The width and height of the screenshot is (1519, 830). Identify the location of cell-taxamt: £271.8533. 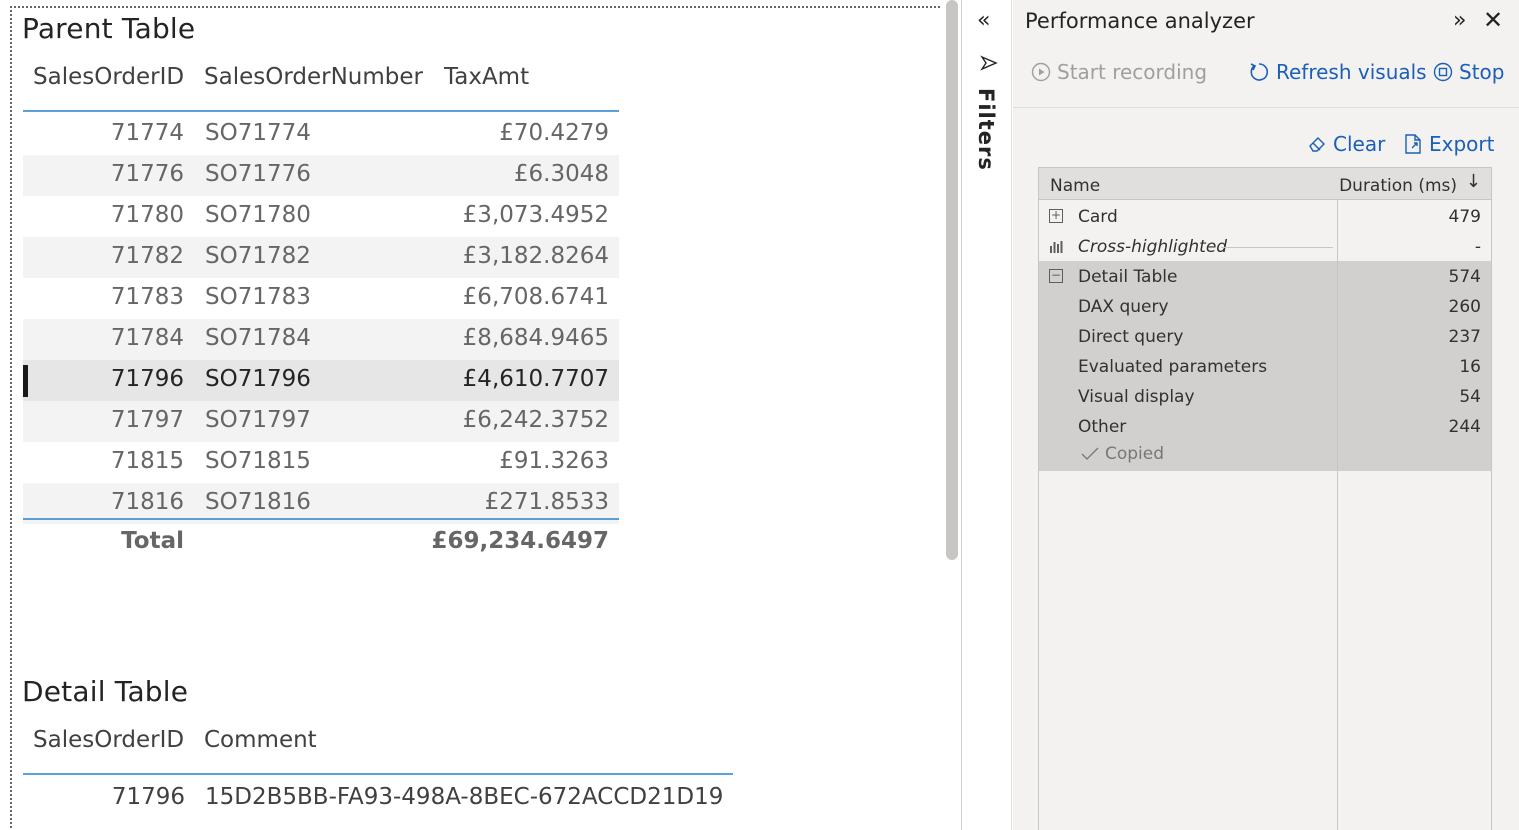
(546, 502).